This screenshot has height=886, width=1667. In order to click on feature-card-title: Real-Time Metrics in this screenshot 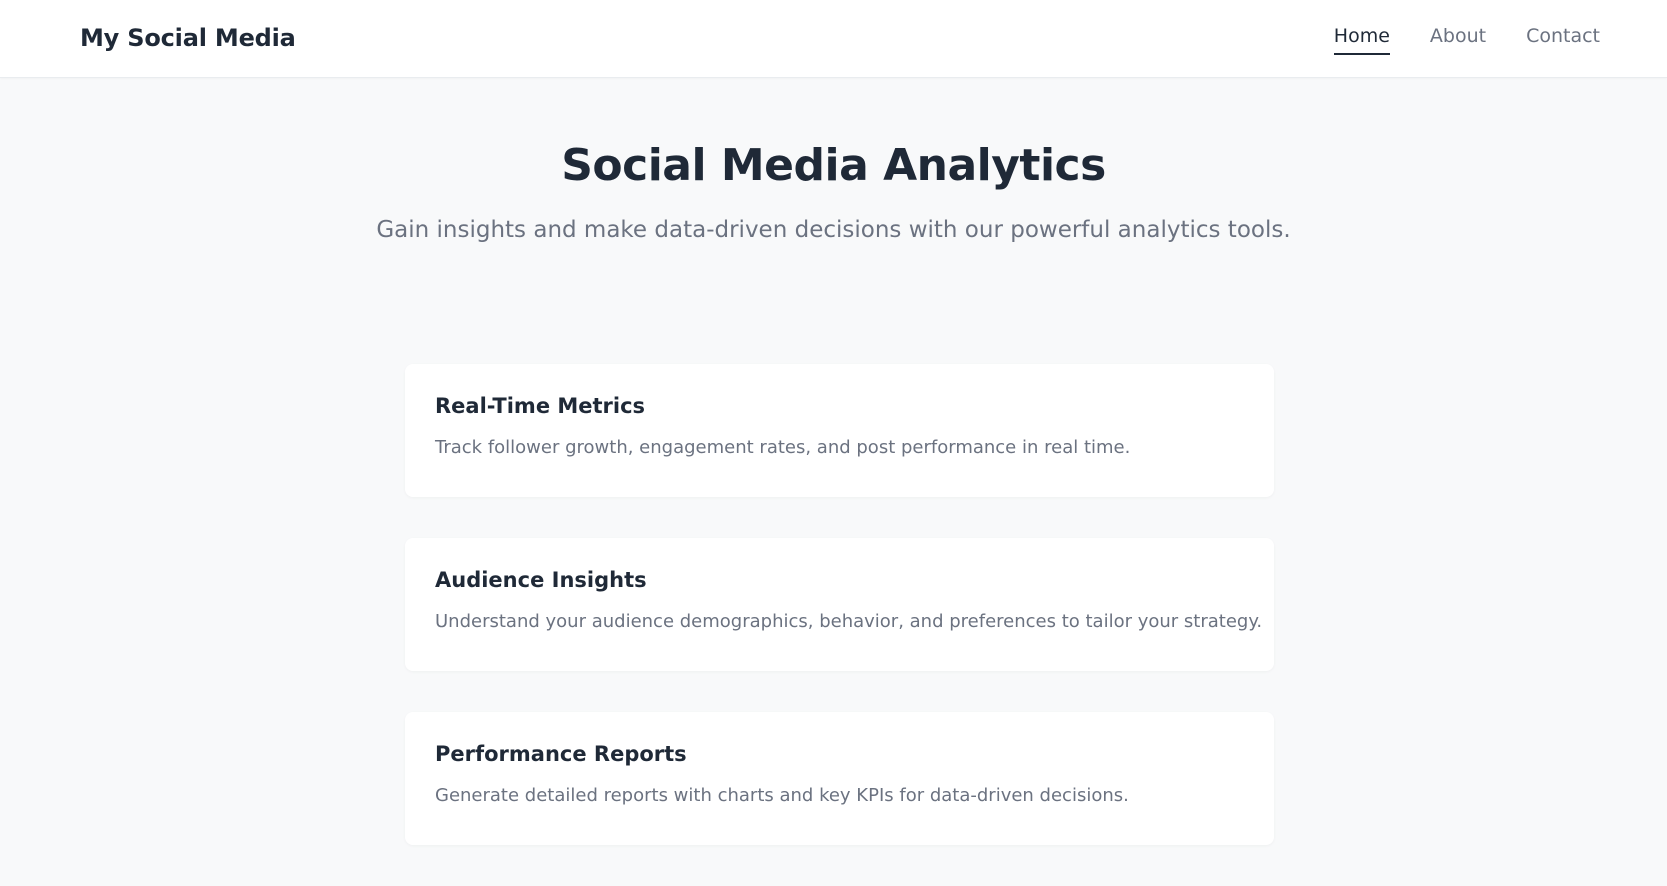, I will do `click(540, 406)`.